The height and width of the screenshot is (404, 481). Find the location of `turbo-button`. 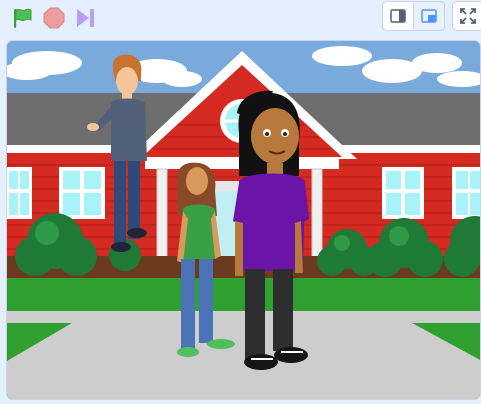

turbo-button is located at coordinates (86, 18).